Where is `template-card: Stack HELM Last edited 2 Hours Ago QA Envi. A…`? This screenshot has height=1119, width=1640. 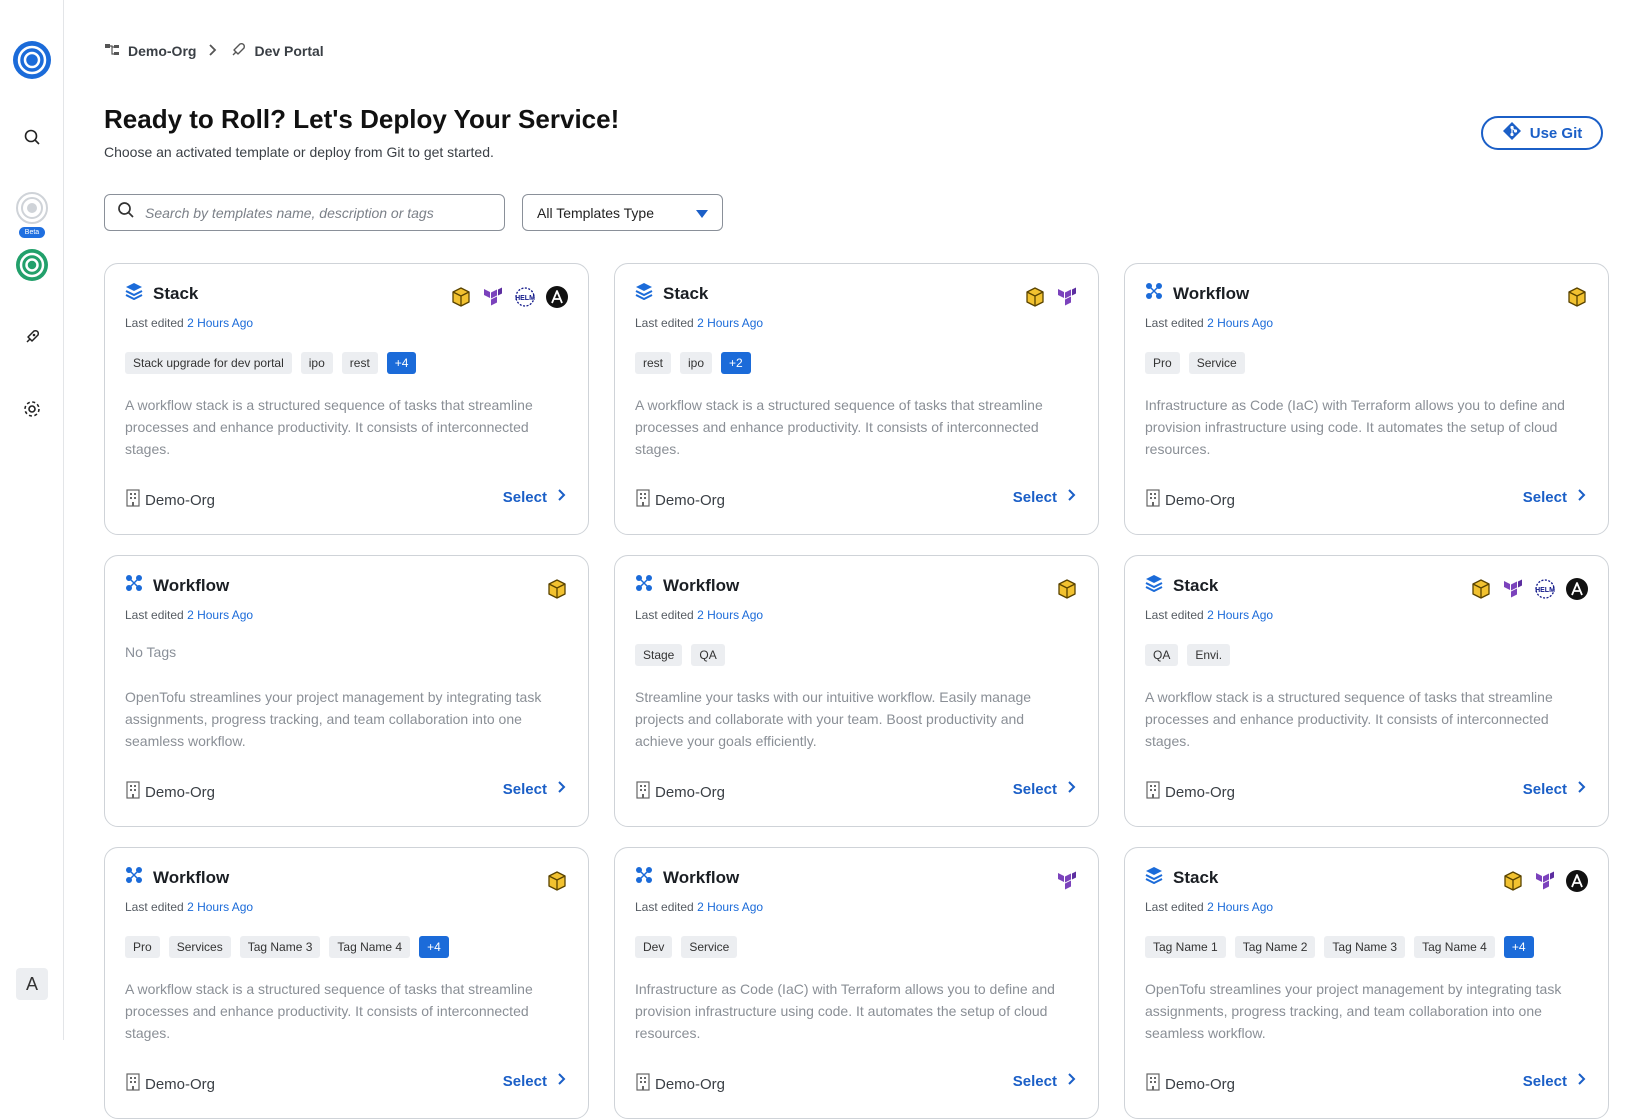 template-card: Stack HELM Last edited 2 Hours Ago QA Envi. A… is located at coordinates (1366, 691).